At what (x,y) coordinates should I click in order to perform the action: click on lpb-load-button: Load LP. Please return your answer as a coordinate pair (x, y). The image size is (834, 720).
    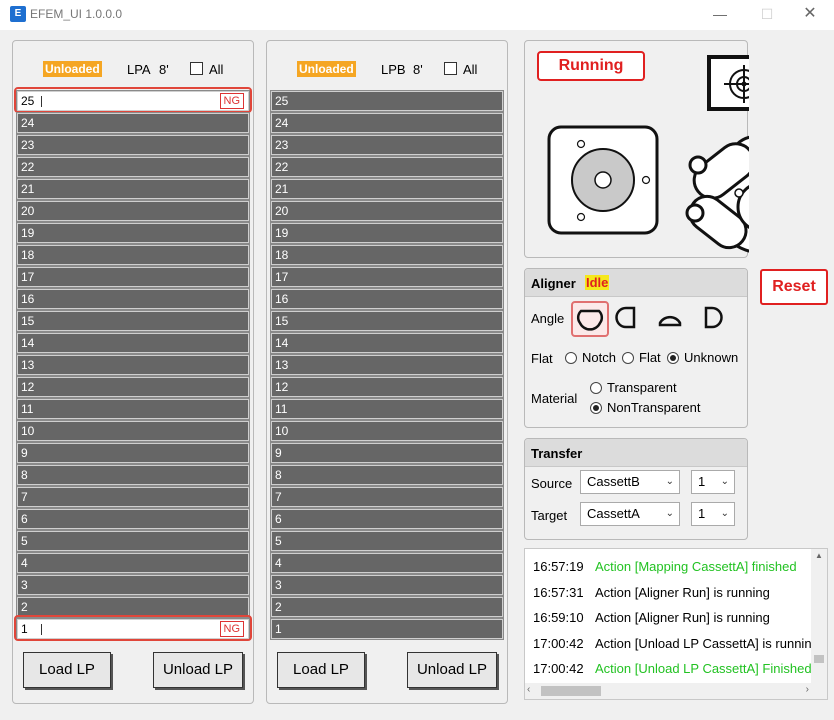
    Looking at the image, I should click on (321, 670).